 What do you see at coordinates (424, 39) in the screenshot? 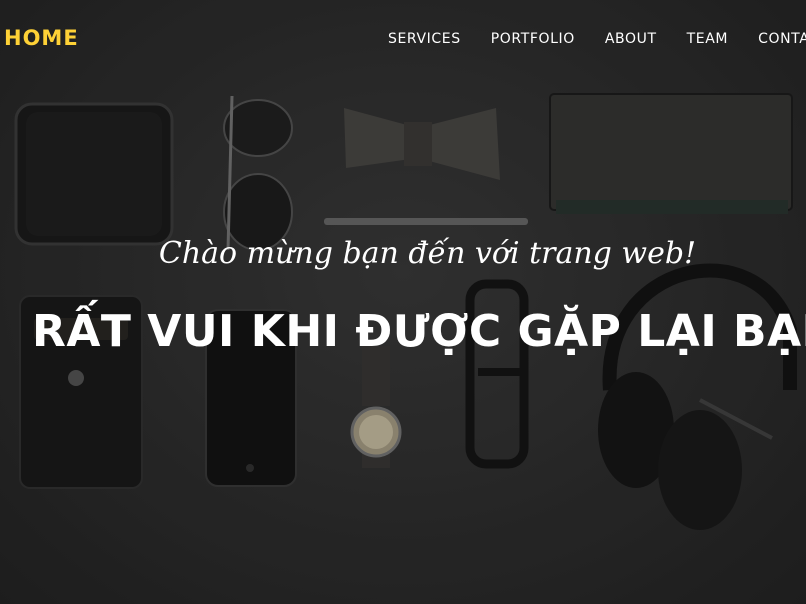
I see `nav-link-services: SERVICES` at bounding box center [424, 39].